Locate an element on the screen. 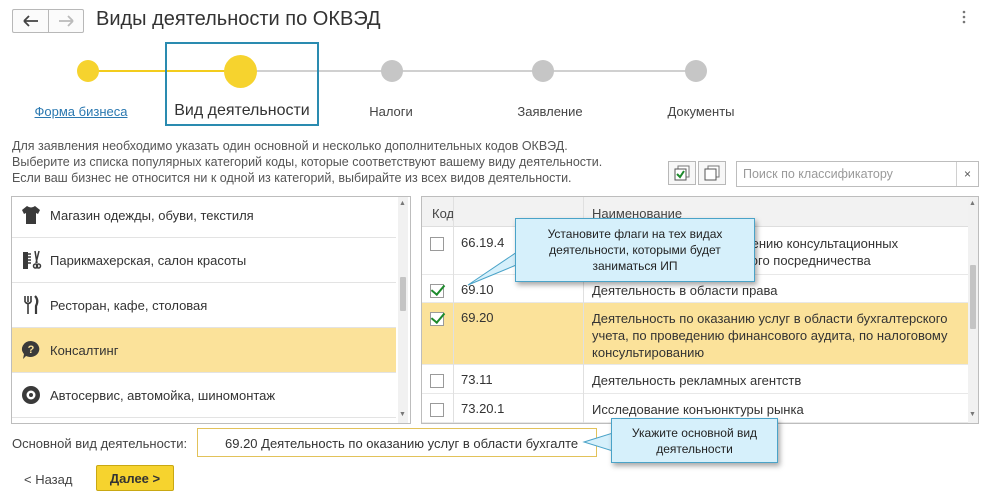 Image resolution: width=984 pixels, height=503 pixels. category-label: Магазин одежды, обуви, текстиля is located at coordinates (152, 215).